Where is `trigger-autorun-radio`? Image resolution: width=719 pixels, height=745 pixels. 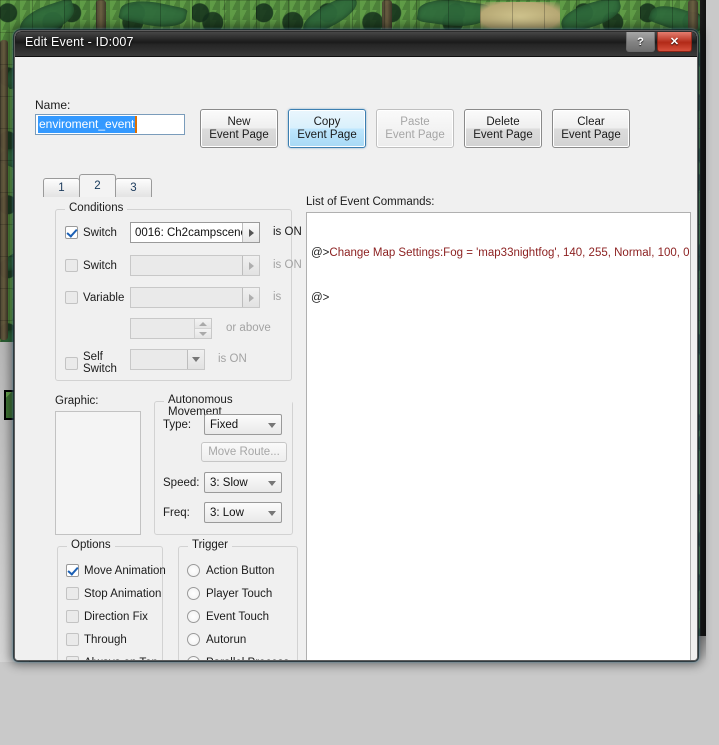 trigger-autorun-radio is located at coordinates (193, 639).